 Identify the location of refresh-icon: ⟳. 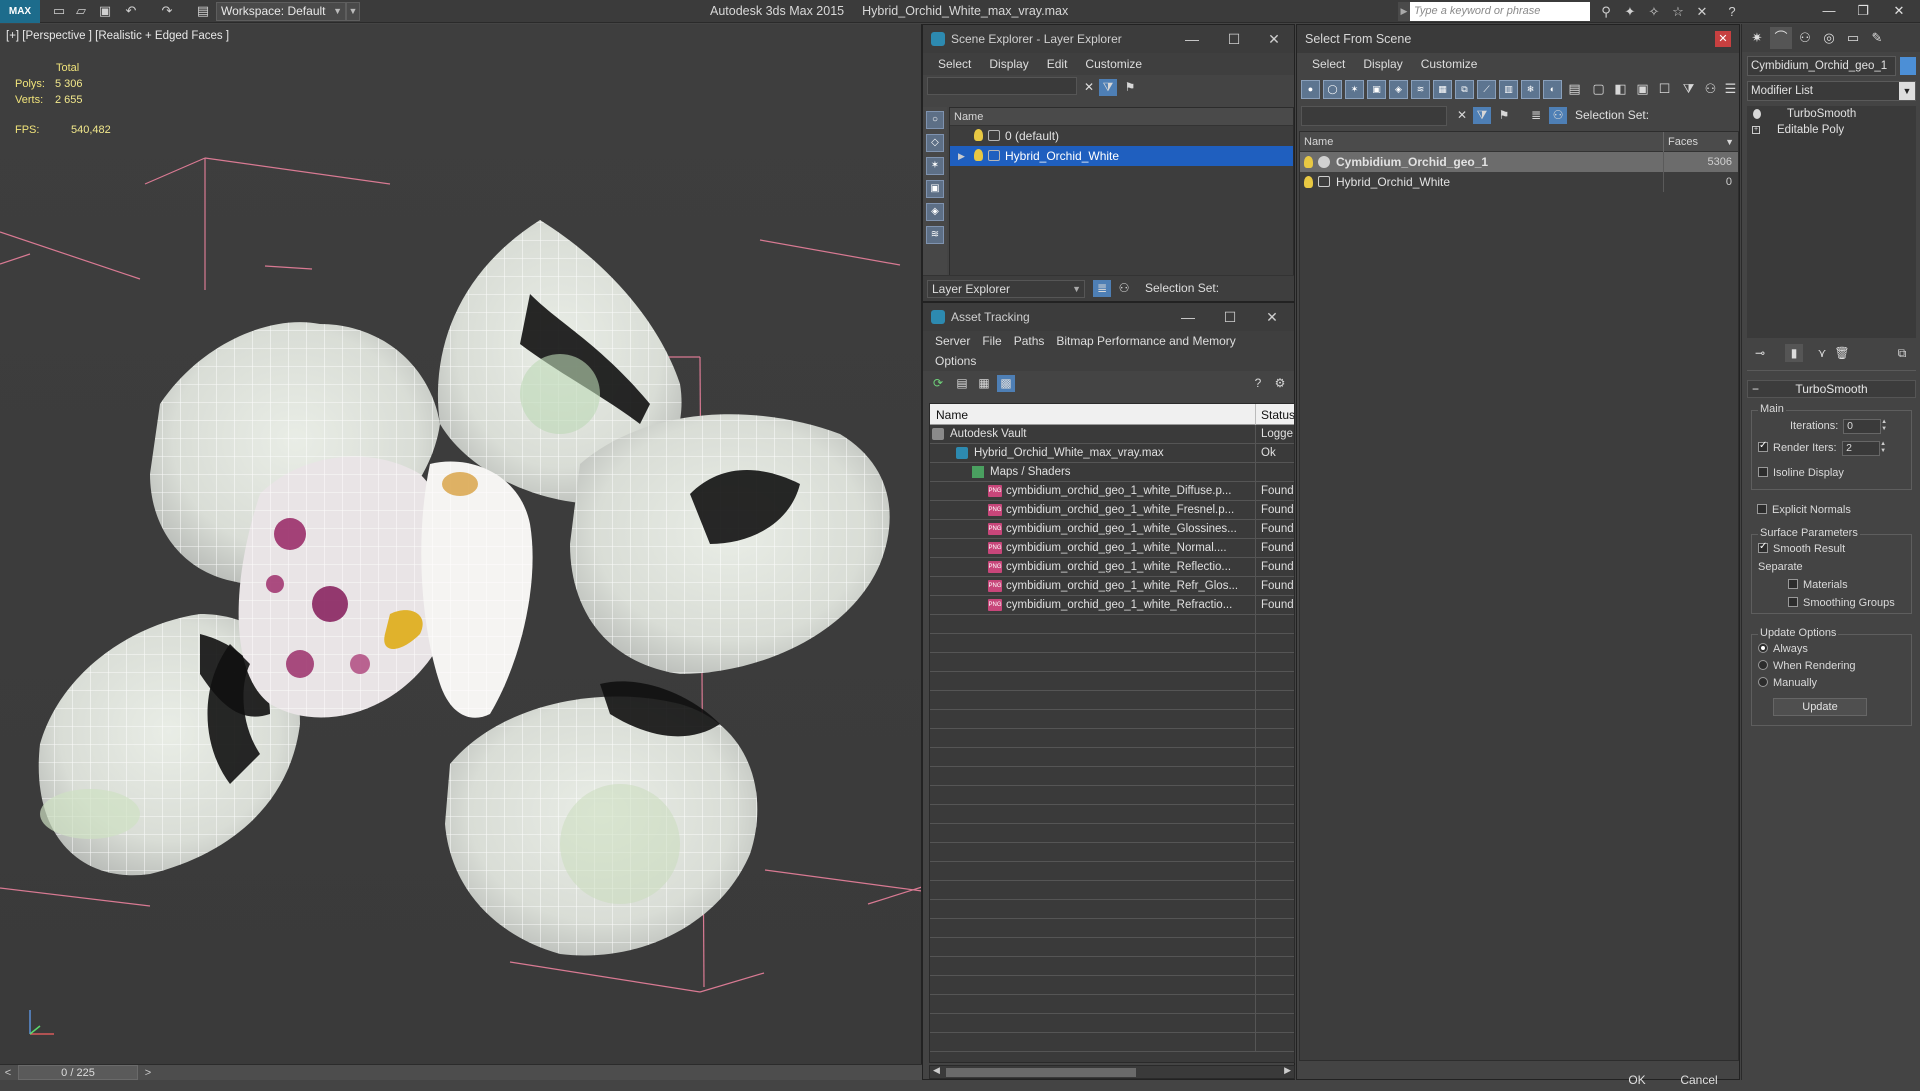
(938, 383).